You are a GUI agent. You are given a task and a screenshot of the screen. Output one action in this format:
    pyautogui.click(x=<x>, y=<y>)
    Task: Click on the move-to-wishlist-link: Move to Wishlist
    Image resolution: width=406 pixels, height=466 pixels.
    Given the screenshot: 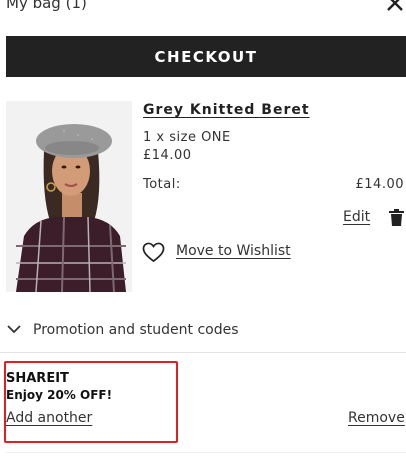 What is the action you would take?
    pyautogui.click(x=233, y=251)
    